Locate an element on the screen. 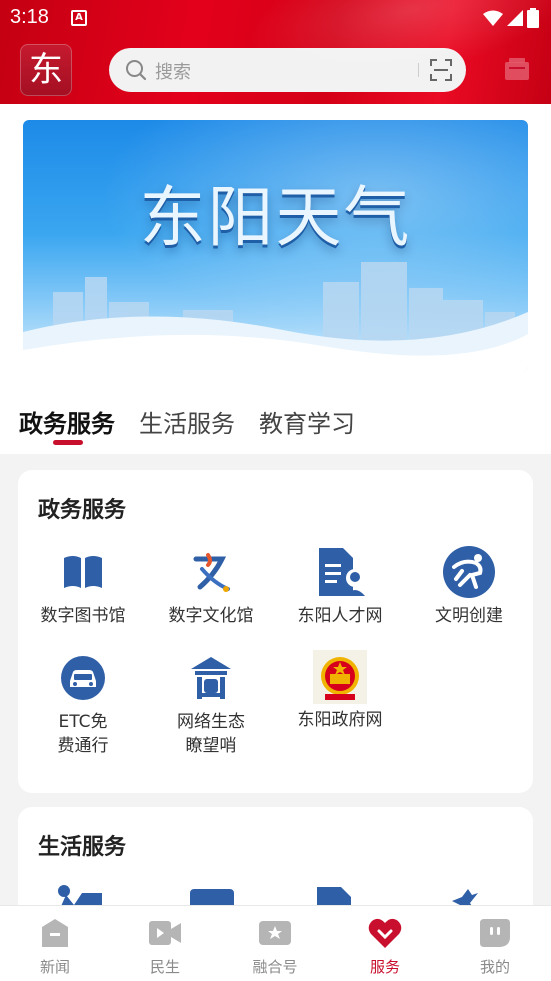  service-government-site: 东阳政府网 is located at coordinates (340, 691).